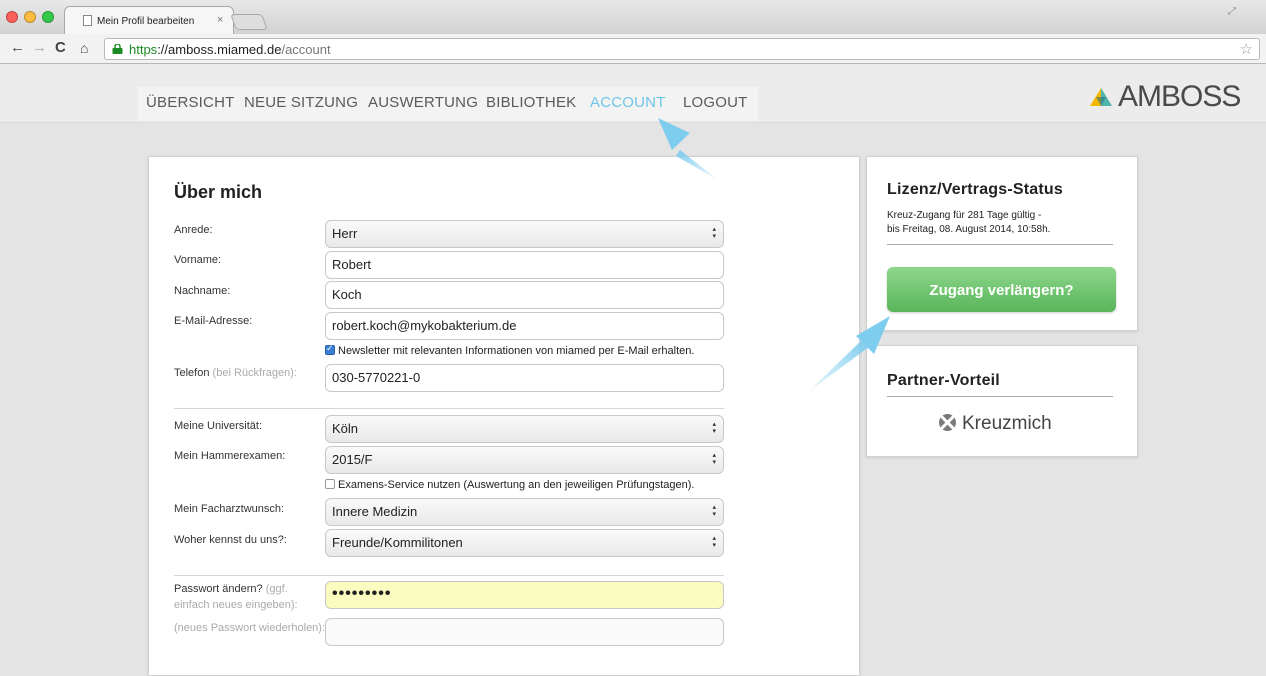 This screenshot has width=1266, height=676. Describe the element at coordinates (230, 49) in the screenshot. I see `url-text: https://amboss.miamed.de/account` at that location.